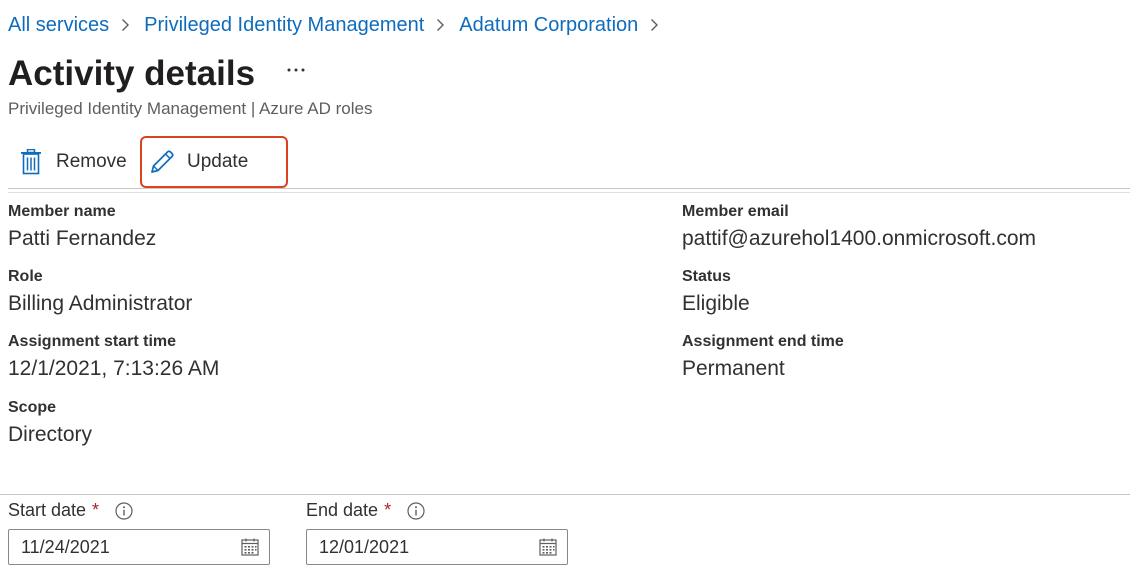  What do you see at coordinates (25, 276) in the screenshot?
I see `role-label: Role` at bounding box center [25, 276].